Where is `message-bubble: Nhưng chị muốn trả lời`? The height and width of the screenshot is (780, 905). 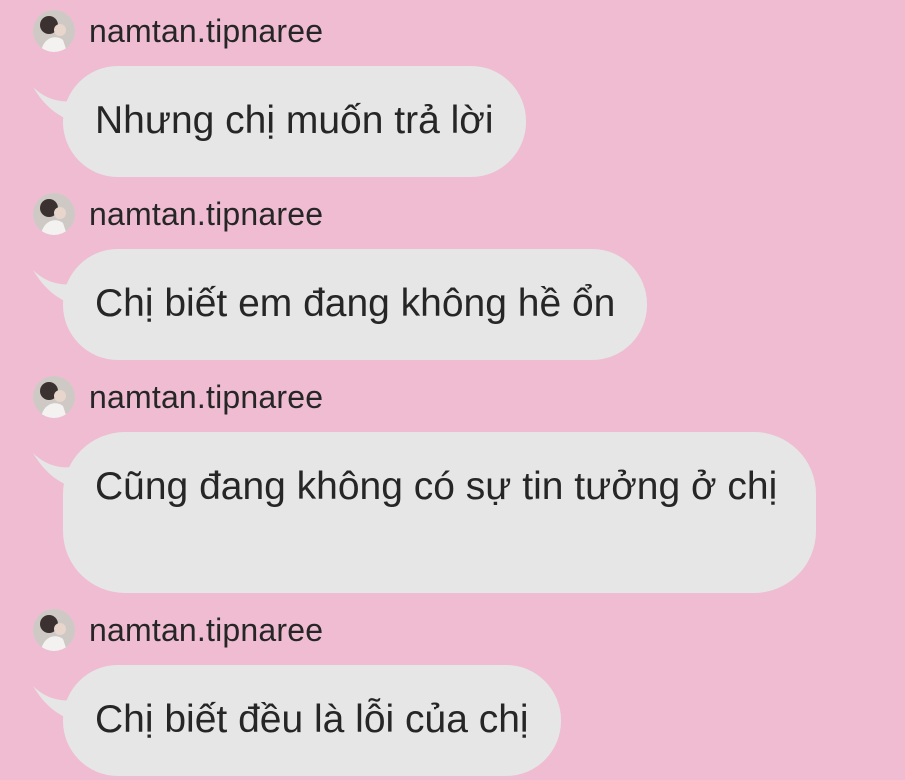 message-bubble: Nhưng chị muốn trả lời is located at coordinates (294, 121).